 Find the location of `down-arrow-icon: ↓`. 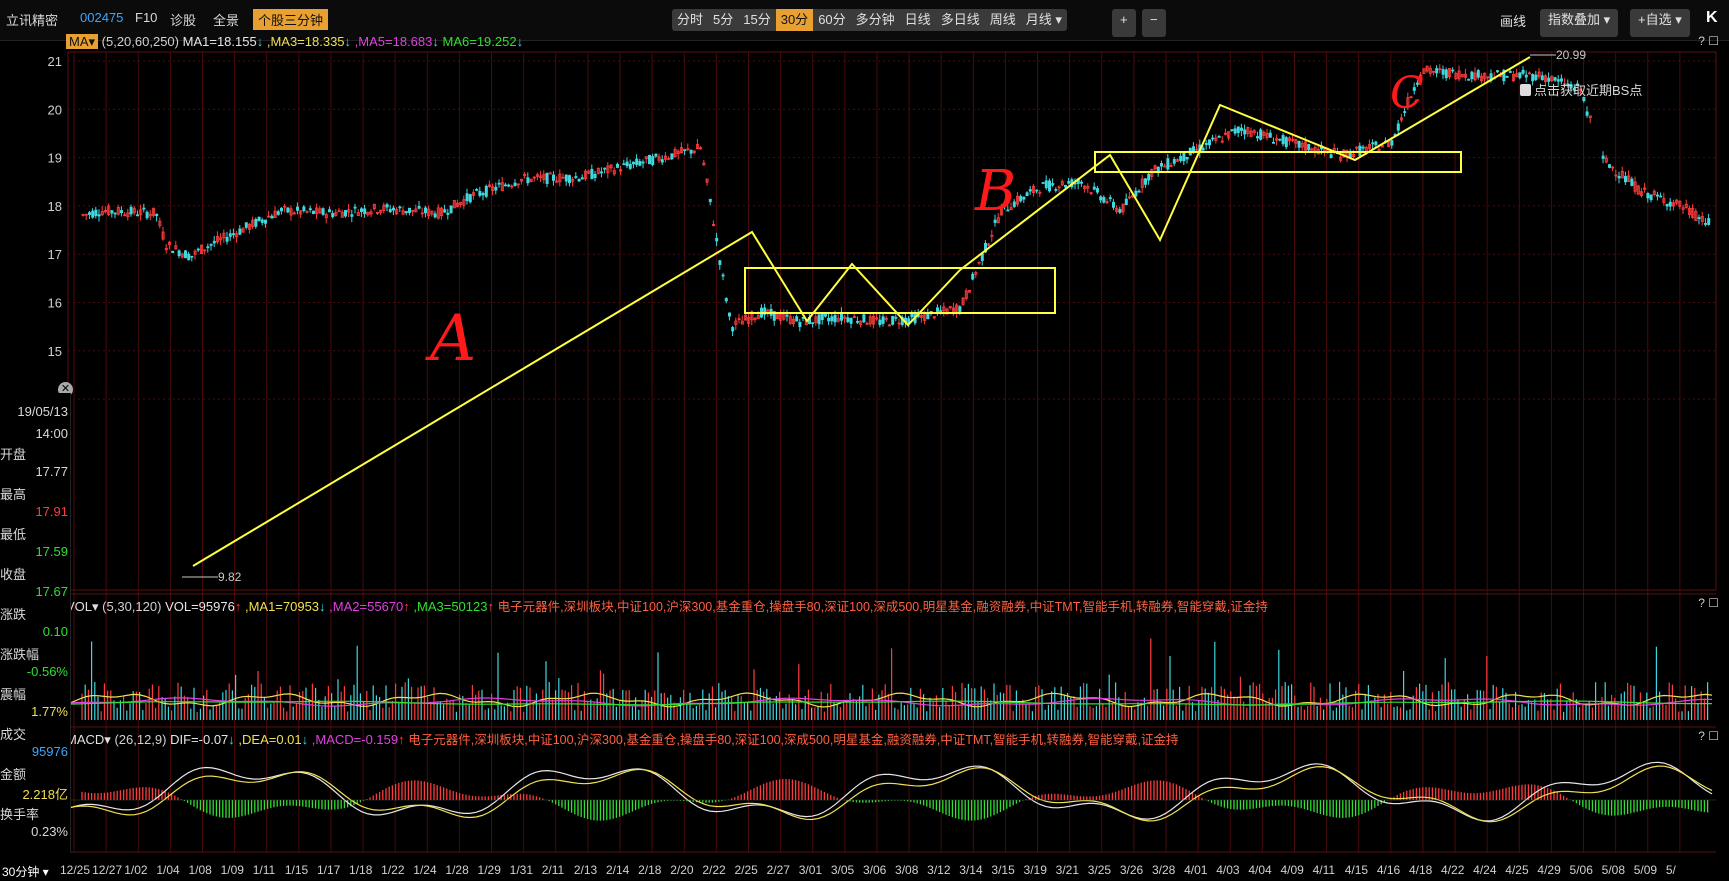

down-arrow-icon: ↓ is located at coordinates (305, 739).